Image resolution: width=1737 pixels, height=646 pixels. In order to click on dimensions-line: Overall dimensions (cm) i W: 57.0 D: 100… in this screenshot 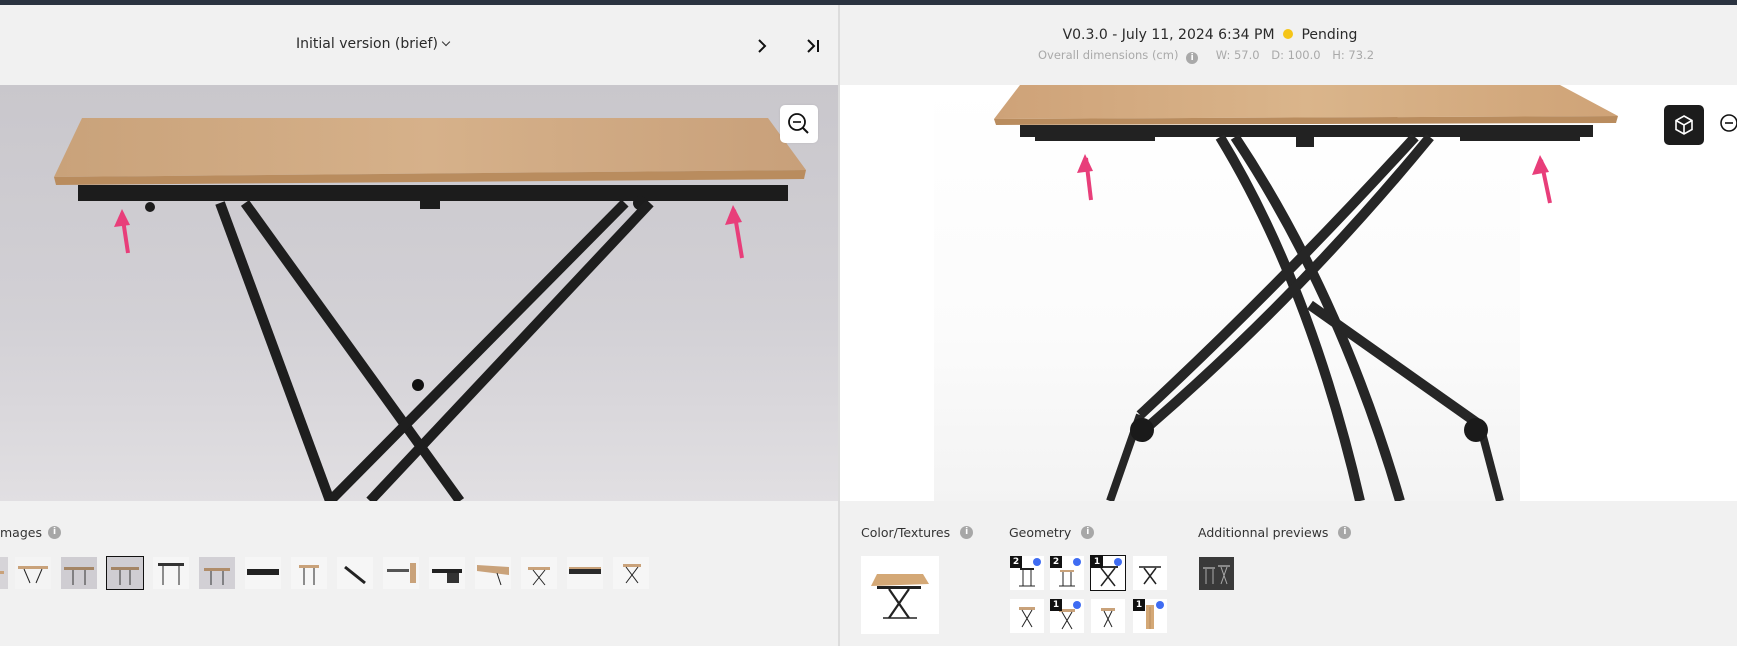, I will do `click(1210, 56)`.